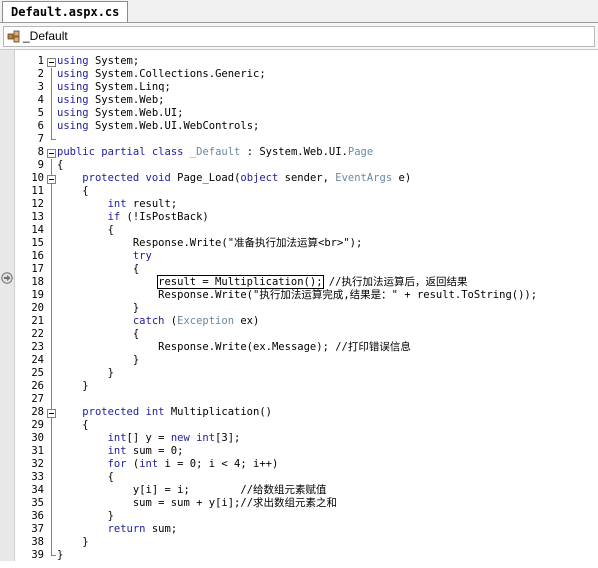 The height and width of the screenshot is (568, 598). Describe the element at coordinates (158, 126) in the screenshot. I see `line-text: using System.Web.UI.WebControls;` at that location.